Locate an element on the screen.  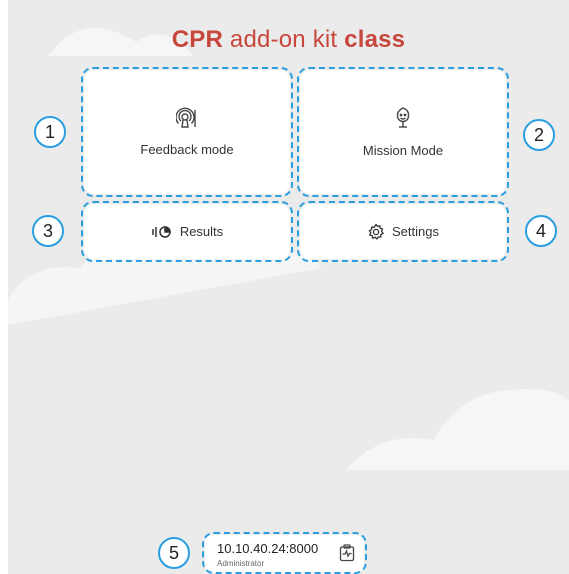
annotation-marker-1: 1 is located at coordinates (50, 132).